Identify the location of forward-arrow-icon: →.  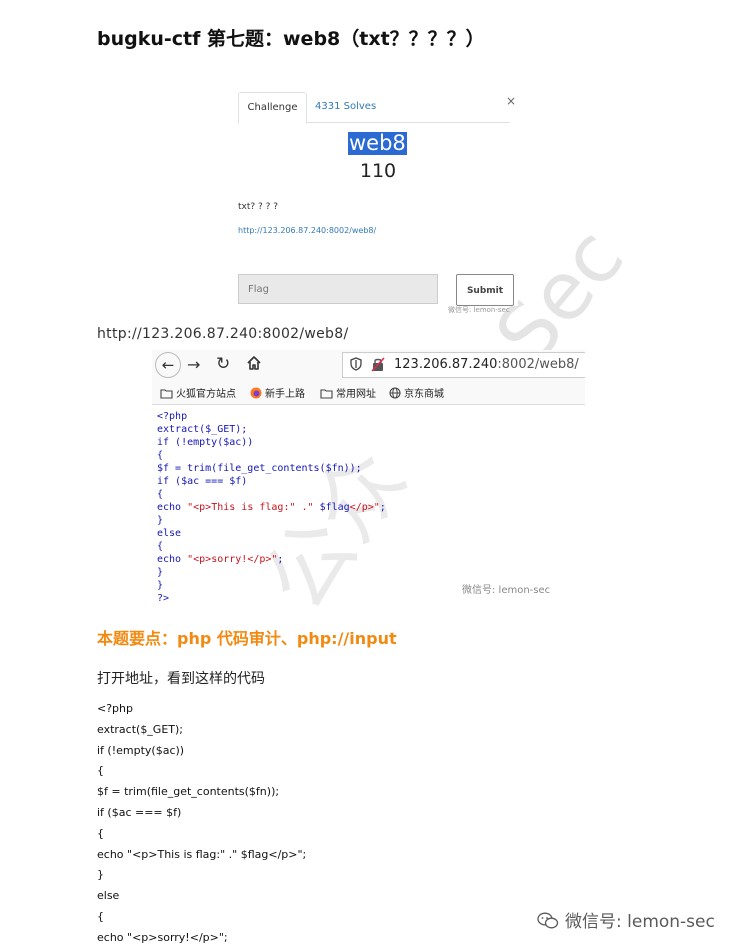
(193, 364).